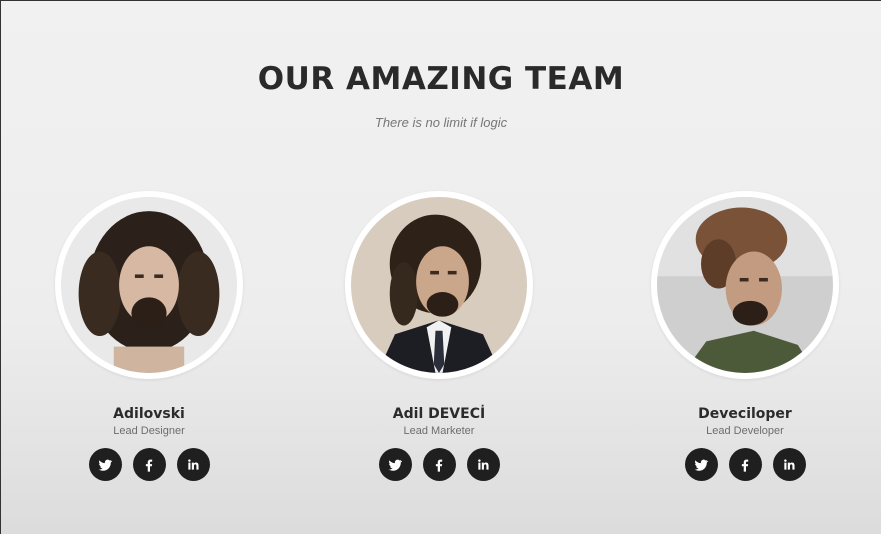 The height and width of the screenshot is (534, 881). What do you see at coordinates (149, 414) in the screenshot?
I see `member-name: Adilovski` at bounding box center [149, 414].